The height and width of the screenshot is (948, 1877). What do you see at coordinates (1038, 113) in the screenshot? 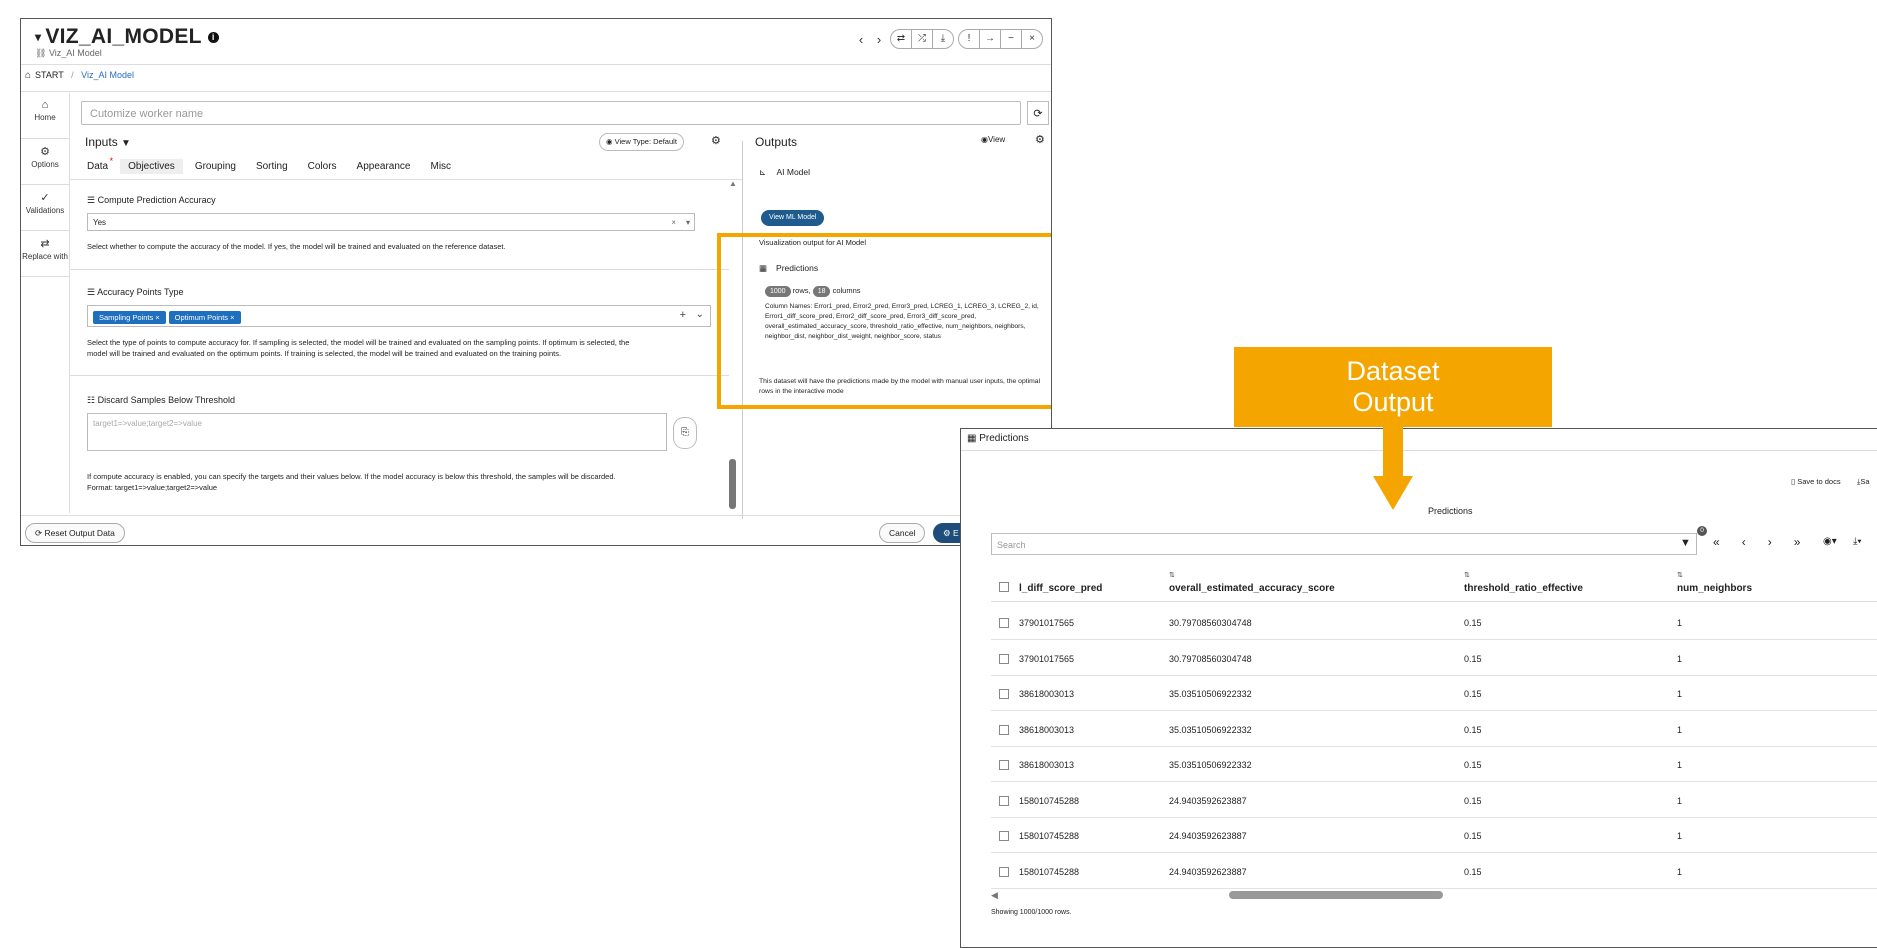
I see `refresh-icon: ⟳` at bounding box center [1038, 113].